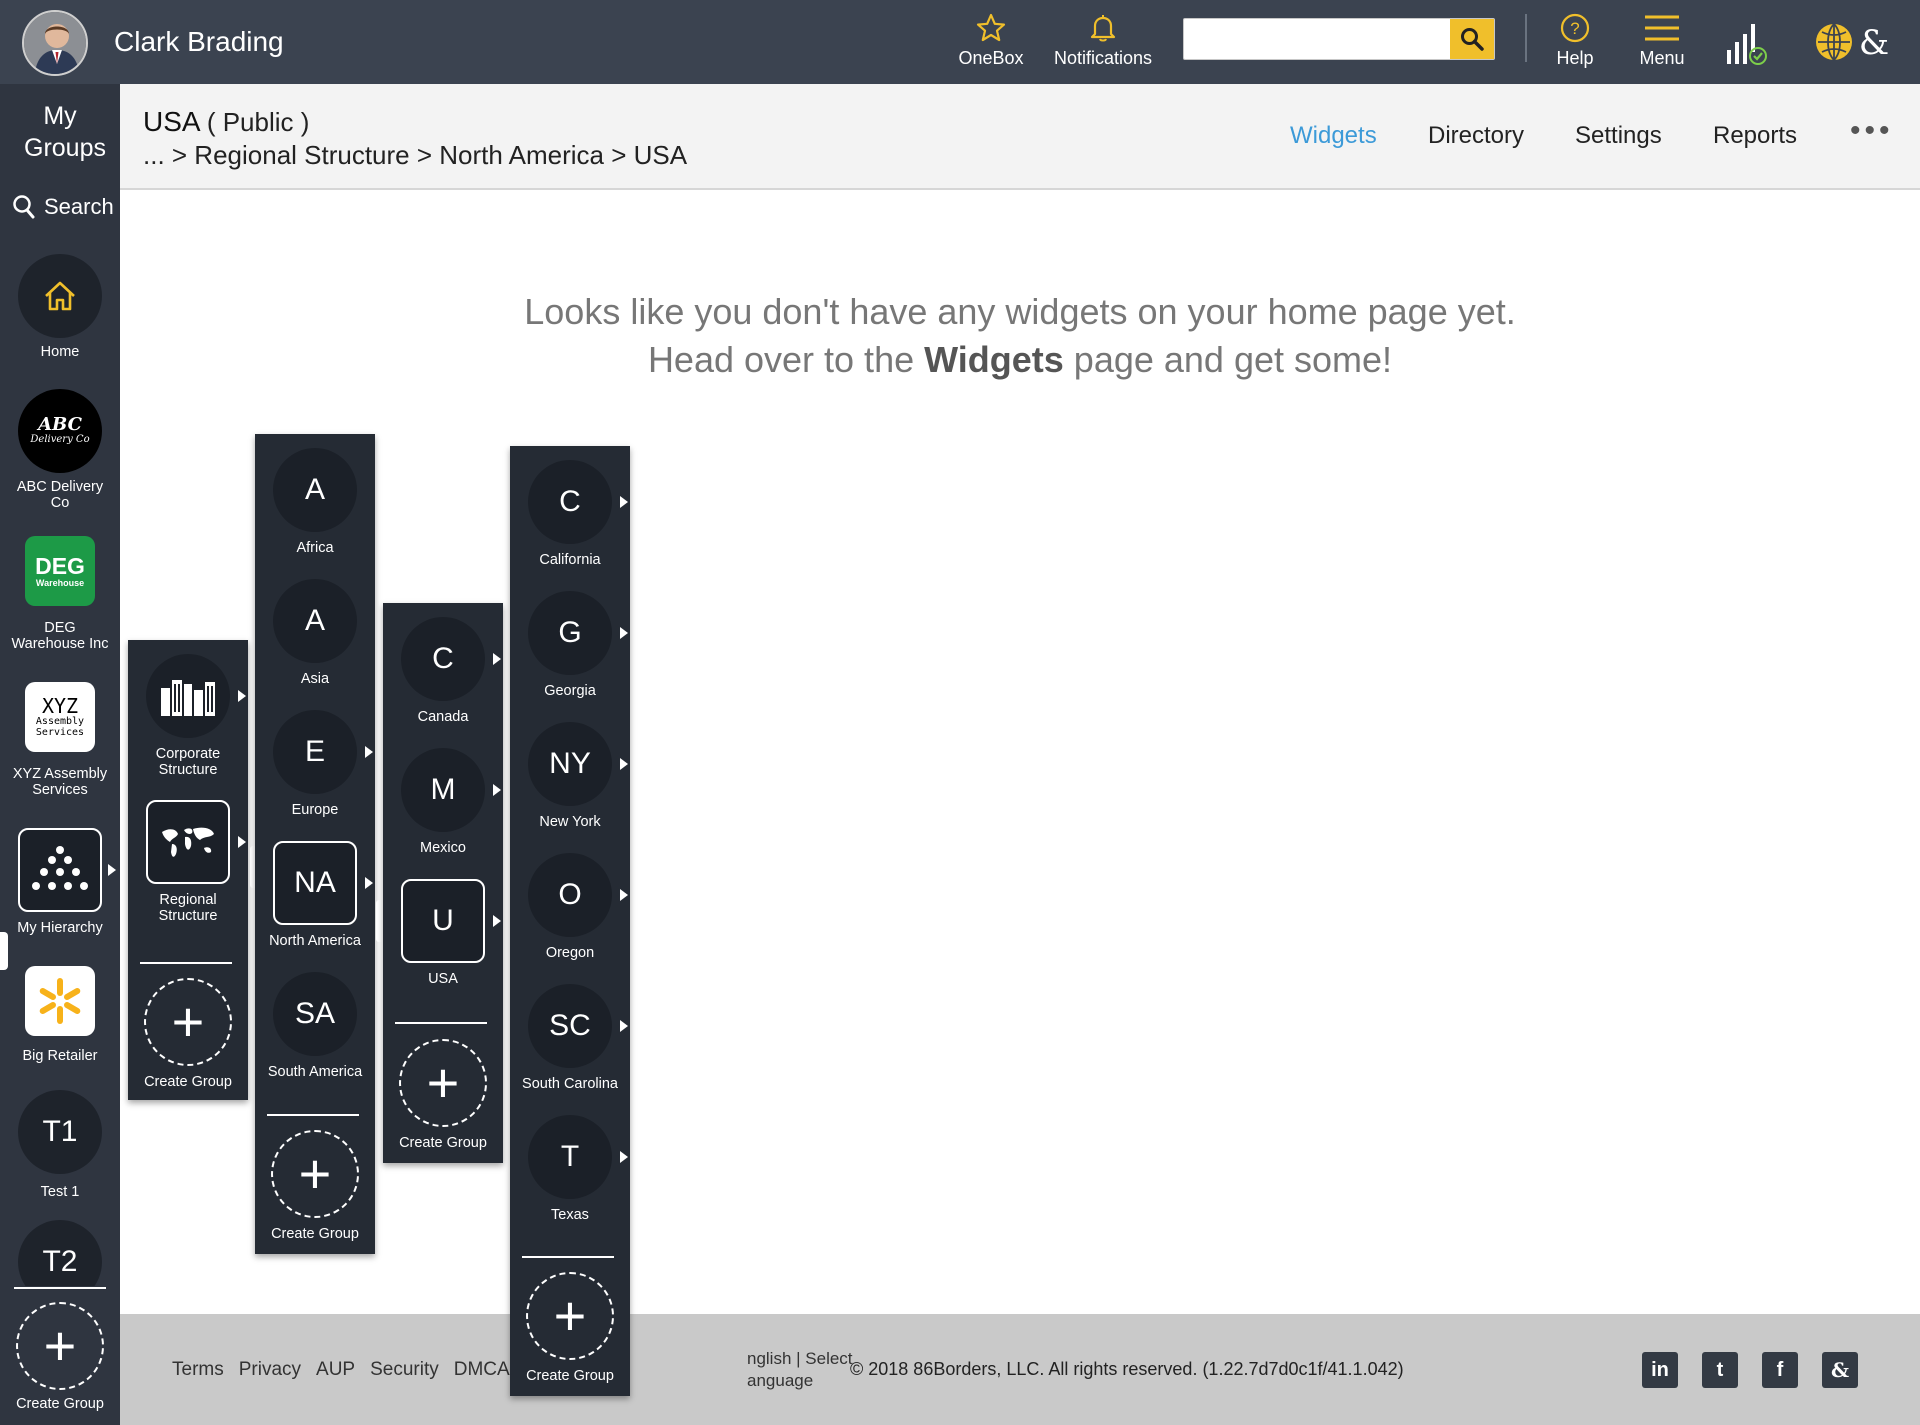  Describe the element at coordinates (991, 40) in the screenshot. I see `onebox-button: OneBox` at that location.